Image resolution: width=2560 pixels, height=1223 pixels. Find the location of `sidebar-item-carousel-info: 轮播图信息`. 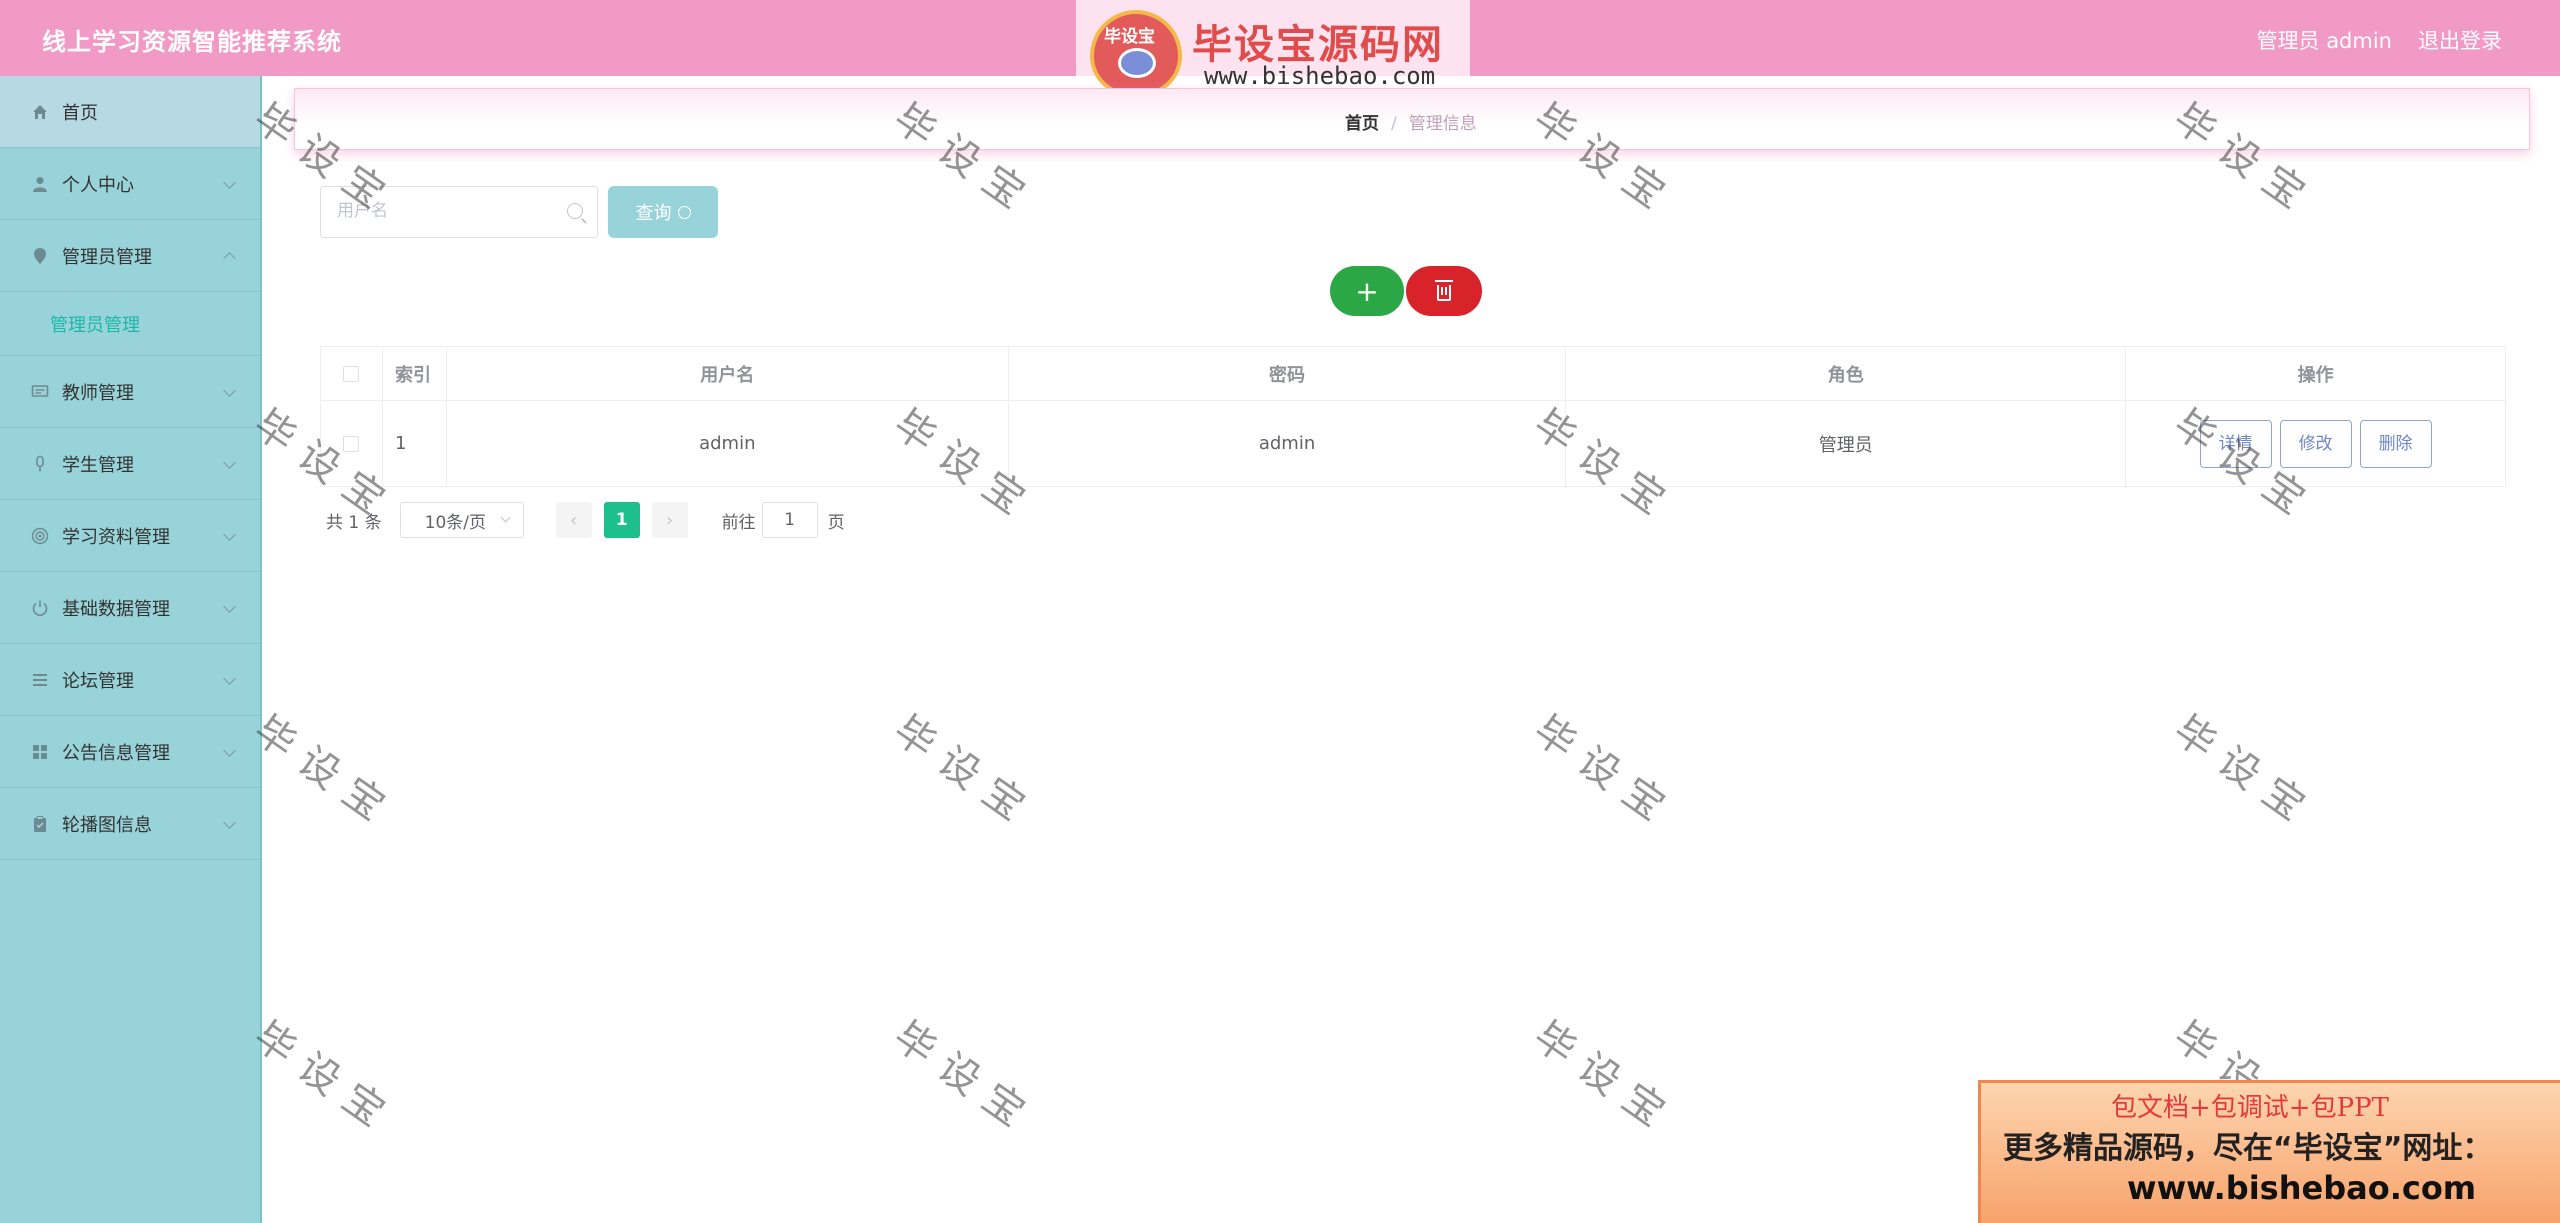

sidebar-item-carousel-info: 轮播图信息 is located at coordinates (130, 824).